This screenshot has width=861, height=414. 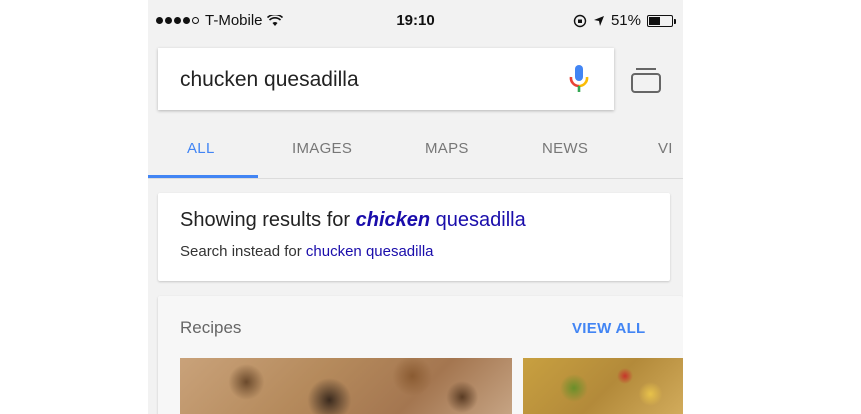 What do you see at coordinates (370, 251) in the screenshot?
I see `search-instead-link: chucken quesadilla` at bounding box center [370, 251].